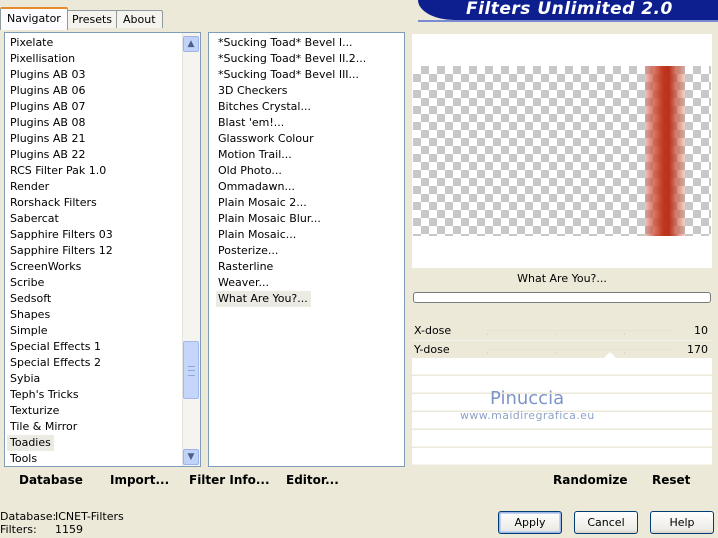 This screenshot has height=538, width=718. Describe the element at coordinates (102, 347) in the screenshot. I see `category-item: Special Effects 1` at that location.